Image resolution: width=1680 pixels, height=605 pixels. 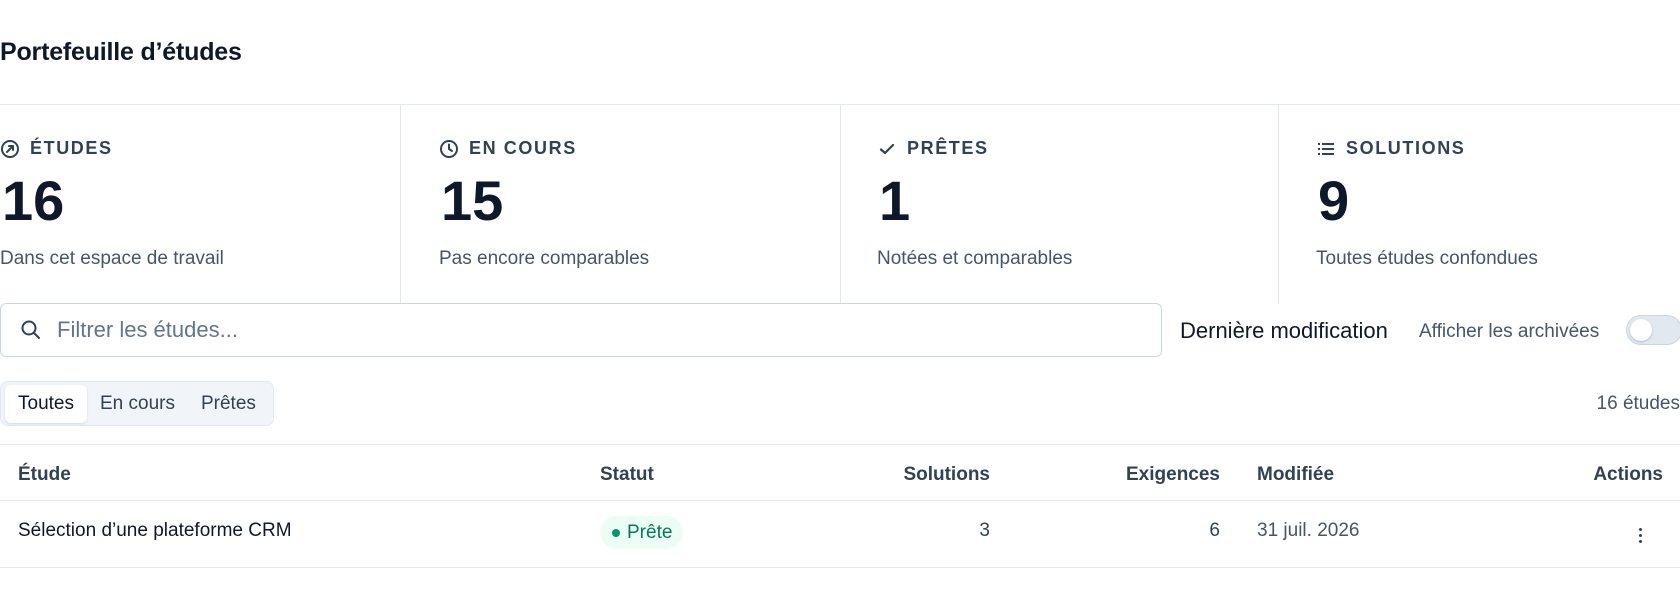 What do you see at coordinates (121, 52) in the screenshot?
I see `page-title: Portefeuille d’études` at bounding box center [121, 52].